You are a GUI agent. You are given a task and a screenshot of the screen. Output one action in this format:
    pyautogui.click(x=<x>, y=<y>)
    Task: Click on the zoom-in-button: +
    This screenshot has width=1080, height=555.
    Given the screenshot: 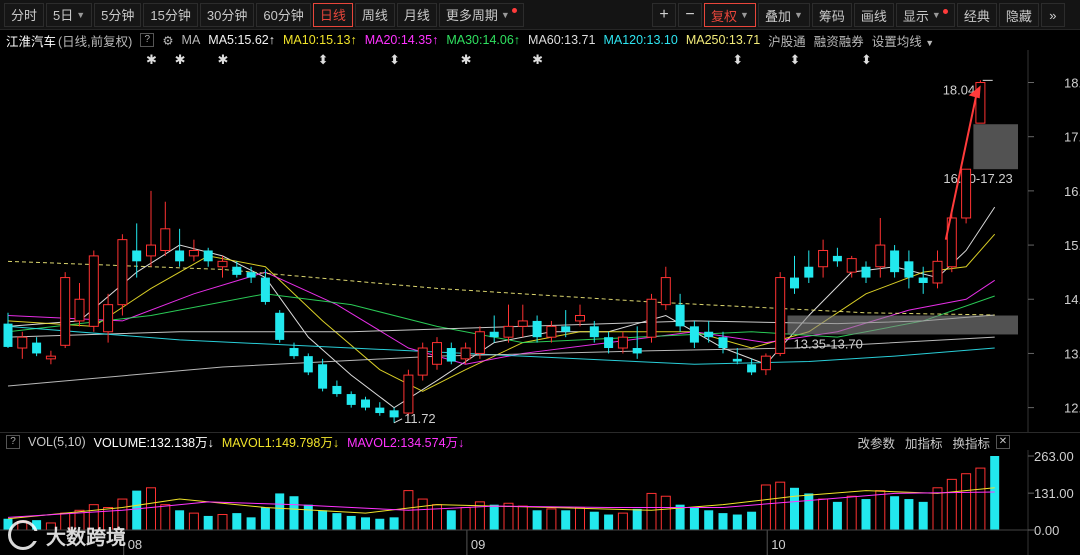 What is the action you would take?
    pyautogui.click(x=664, y=15)
    